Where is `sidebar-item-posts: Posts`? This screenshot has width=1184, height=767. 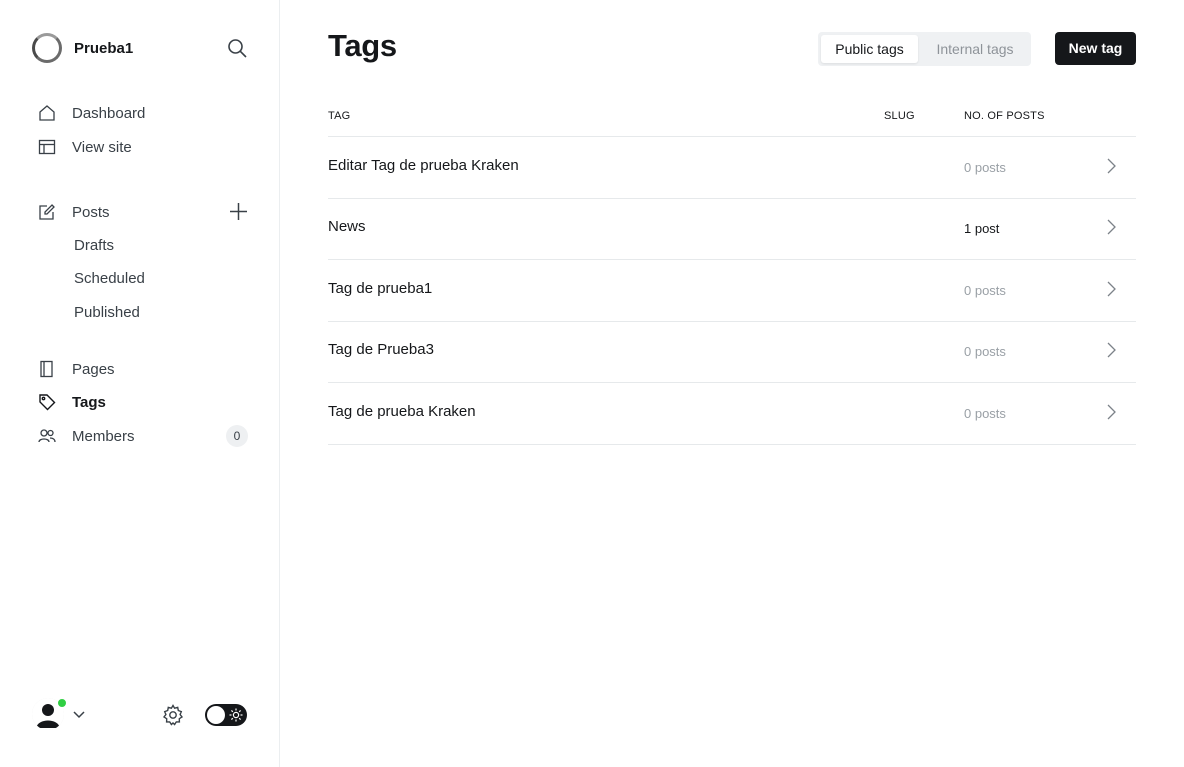 sidebar-item-posts: Posts is located at coordinates (74, 212).